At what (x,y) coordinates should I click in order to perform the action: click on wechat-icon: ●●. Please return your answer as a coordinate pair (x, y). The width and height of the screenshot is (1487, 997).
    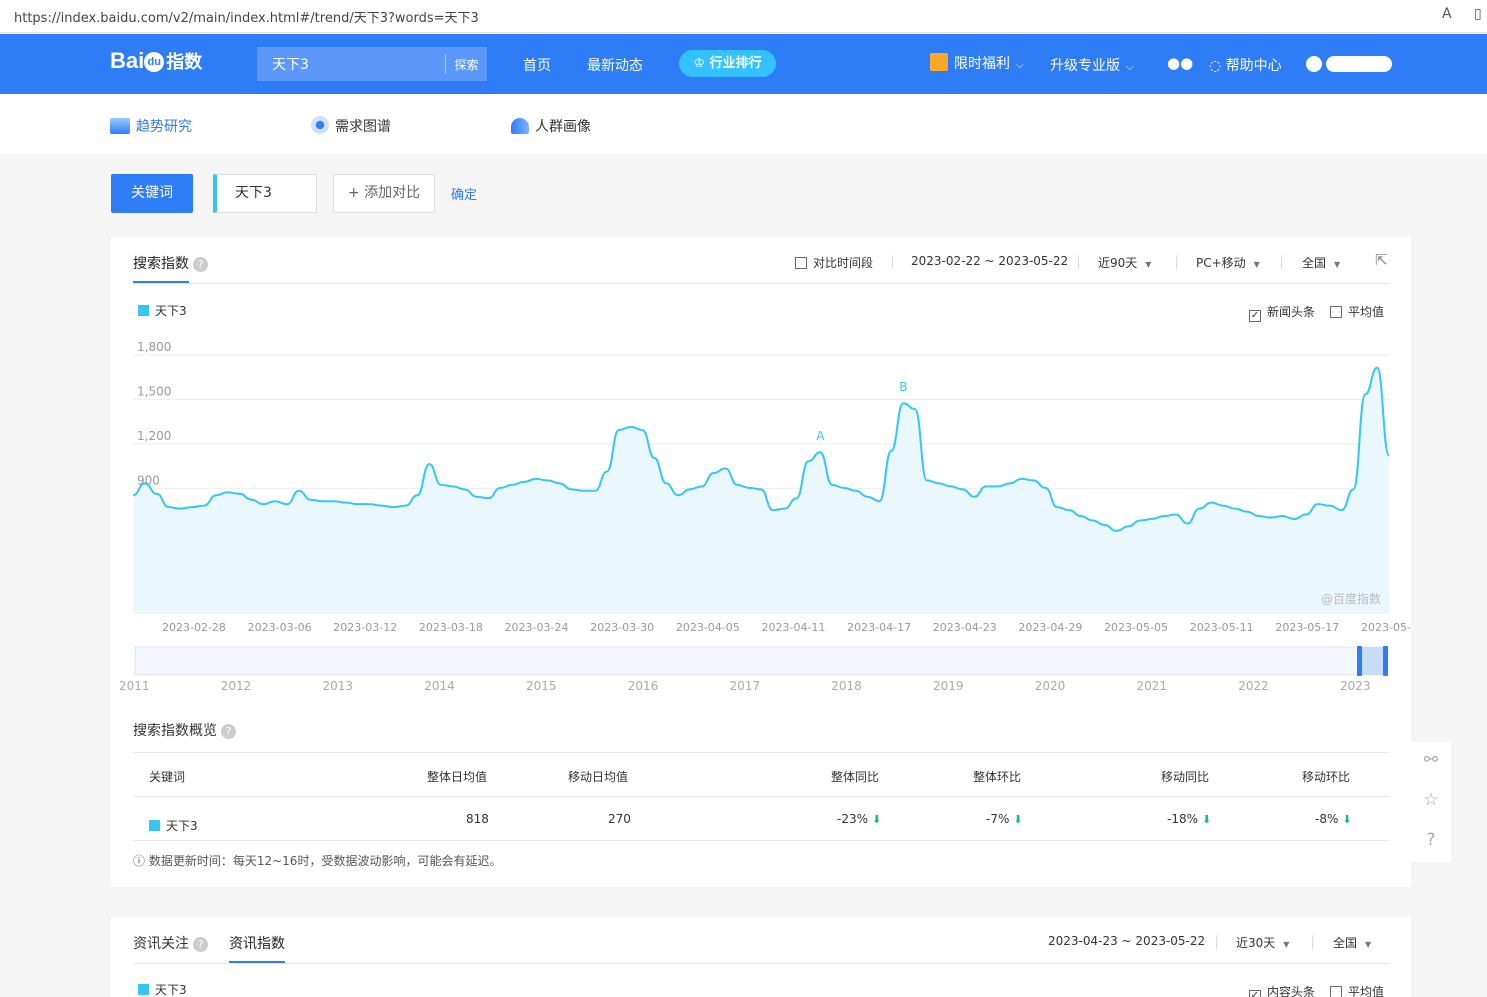
    Looking at the image, I should click on (1180, 63).